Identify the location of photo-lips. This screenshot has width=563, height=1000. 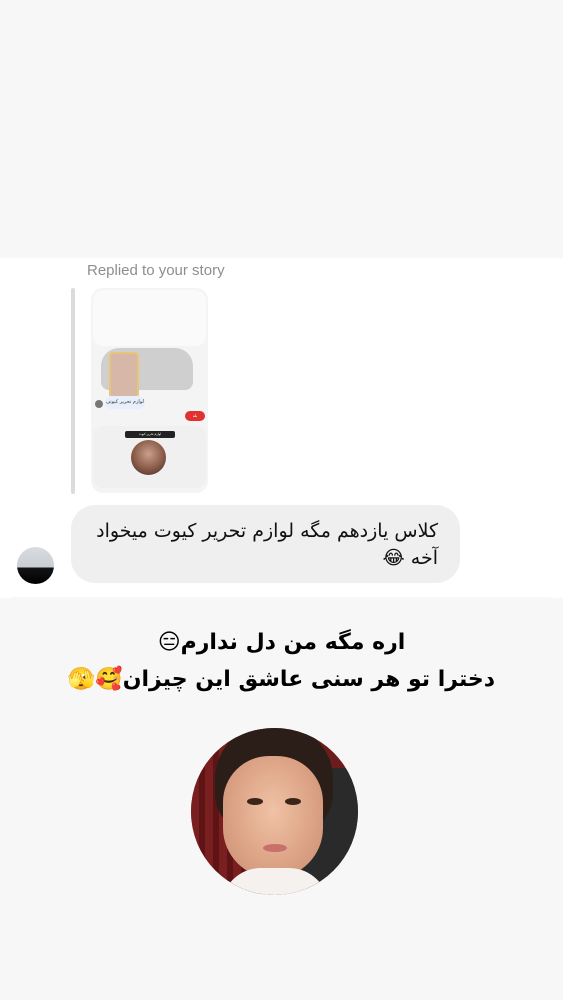
(275, 848).